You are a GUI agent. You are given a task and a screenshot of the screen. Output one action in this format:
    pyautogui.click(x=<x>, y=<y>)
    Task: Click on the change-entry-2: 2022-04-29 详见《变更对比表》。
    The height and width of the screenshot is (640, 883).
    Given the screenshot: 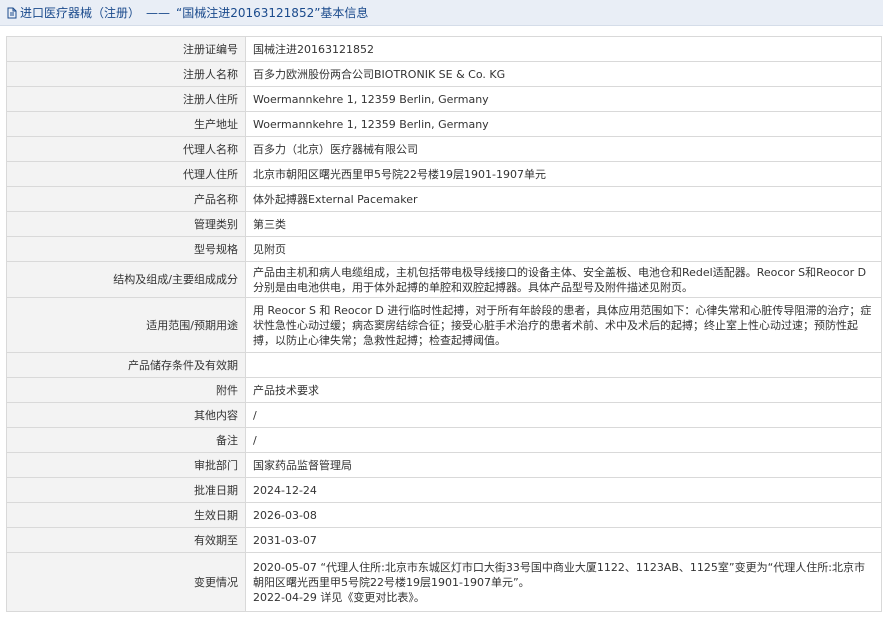 What is the action you would take?
    pyautogui.click(x=339, y=597)
    